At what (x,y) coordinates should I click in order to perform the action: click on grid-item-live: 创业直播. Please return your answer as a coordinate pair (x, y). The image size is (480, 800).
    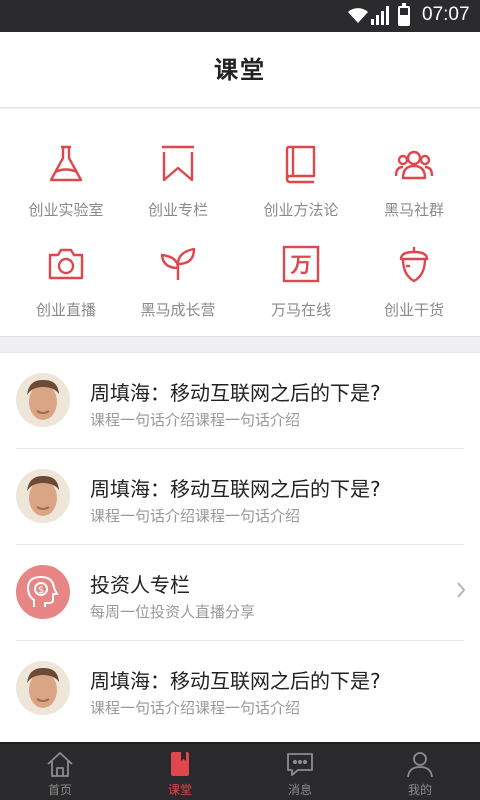
    Looking at the image, I should click on (66, 274).